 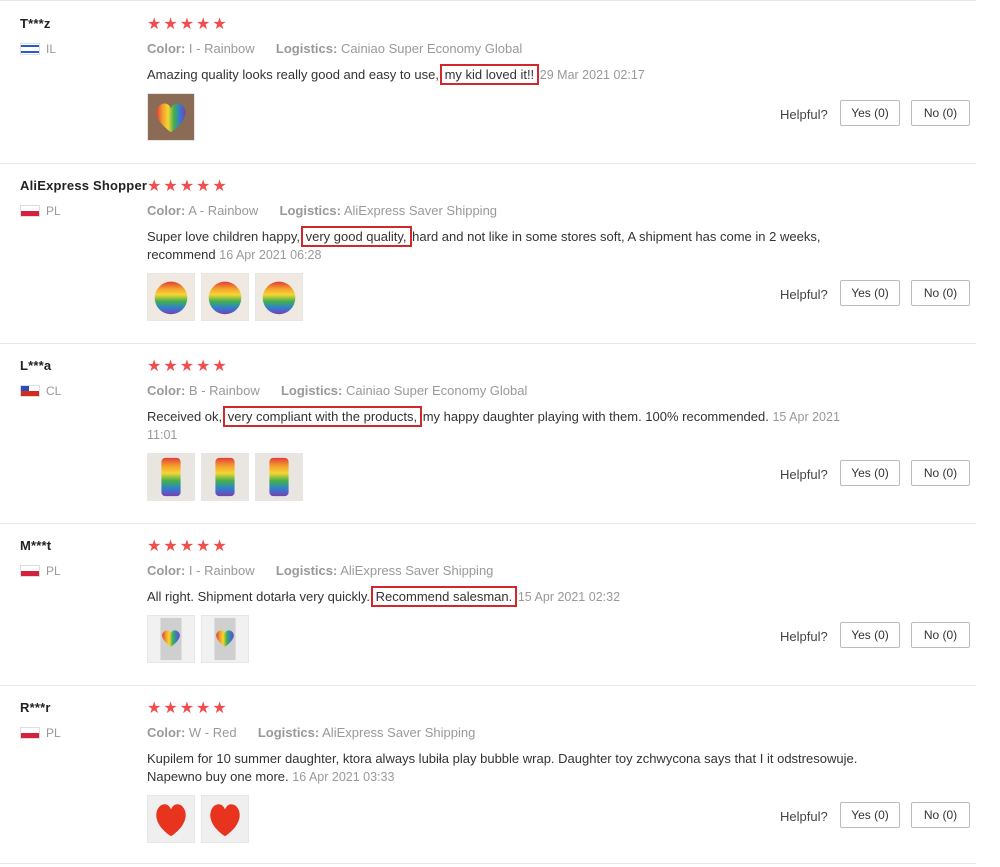 What do you see at coordinates (322, 416) in the screenshot?
I see `review-highlight: very compliant with the products,` at bounding box center [322, 416].